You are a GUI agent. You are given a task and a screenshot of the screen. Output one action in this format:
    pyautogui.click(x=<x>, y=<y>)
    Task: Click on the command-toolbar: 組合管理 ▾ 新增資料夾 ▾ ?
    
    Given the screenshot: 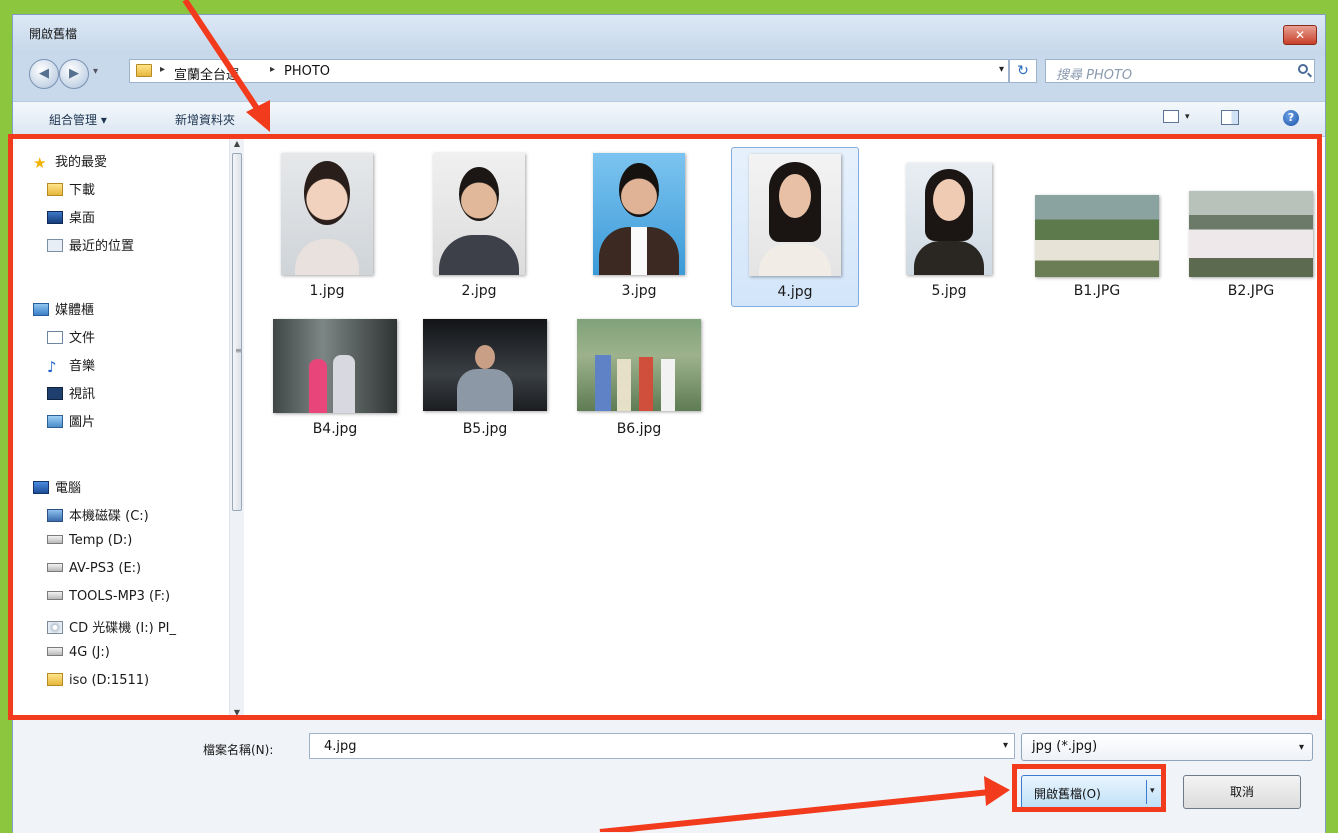 What is the action you would take?
    pyautogui.click(x=669, y=119)
    